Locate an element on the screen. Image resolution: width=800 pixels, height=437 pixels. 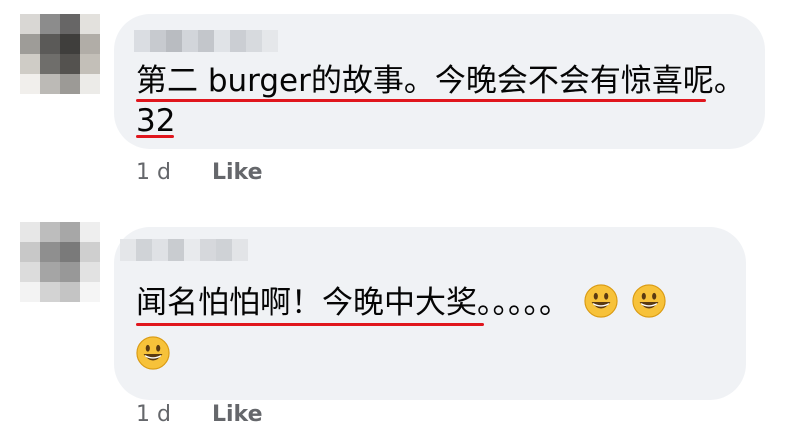
comment-text-line-1: 闻名怕怕啊！今晚中大奖。。。。。 is located at coordinates (401, 303).